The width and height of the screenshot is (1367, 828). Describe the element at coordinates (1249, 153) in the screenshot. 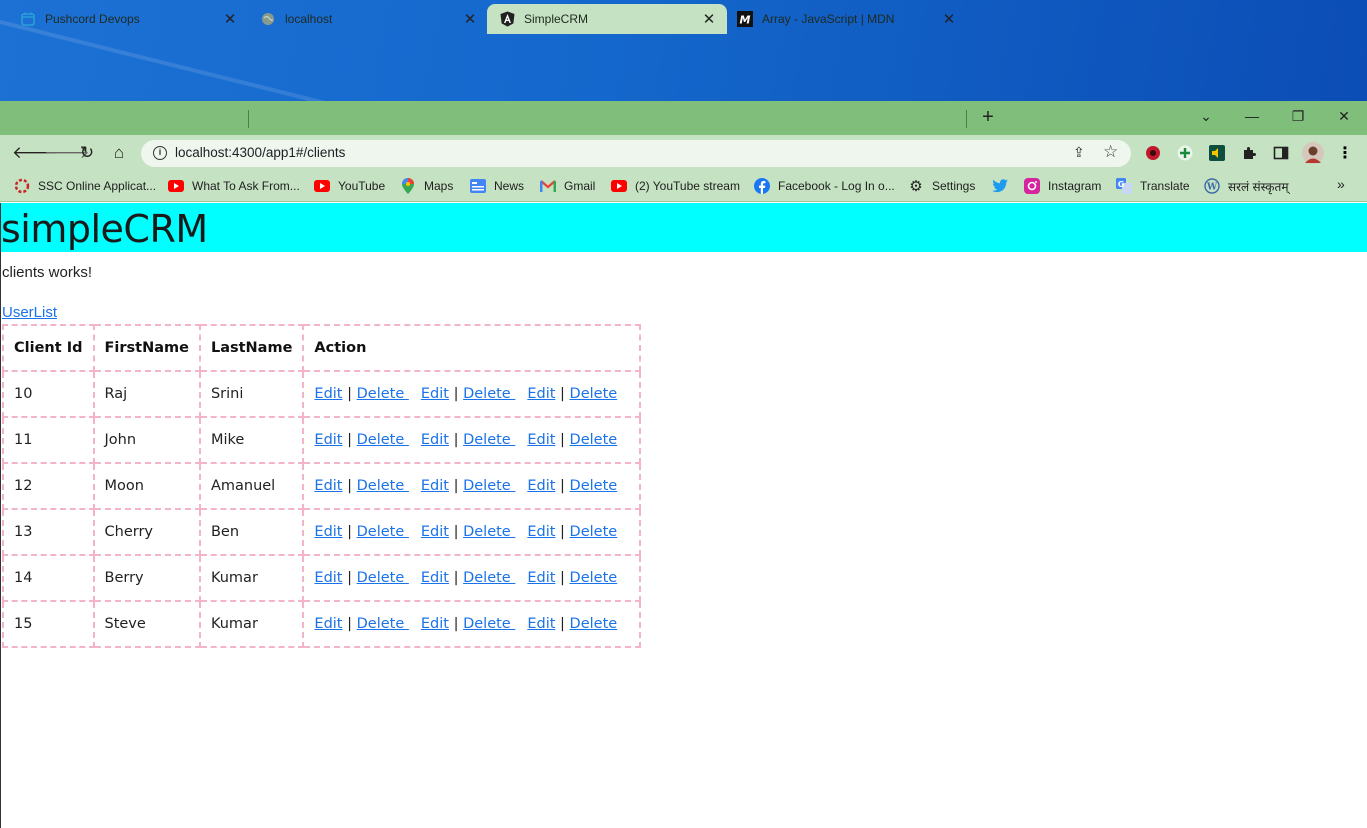

I see `extensions-puzzle-icon` at that location.